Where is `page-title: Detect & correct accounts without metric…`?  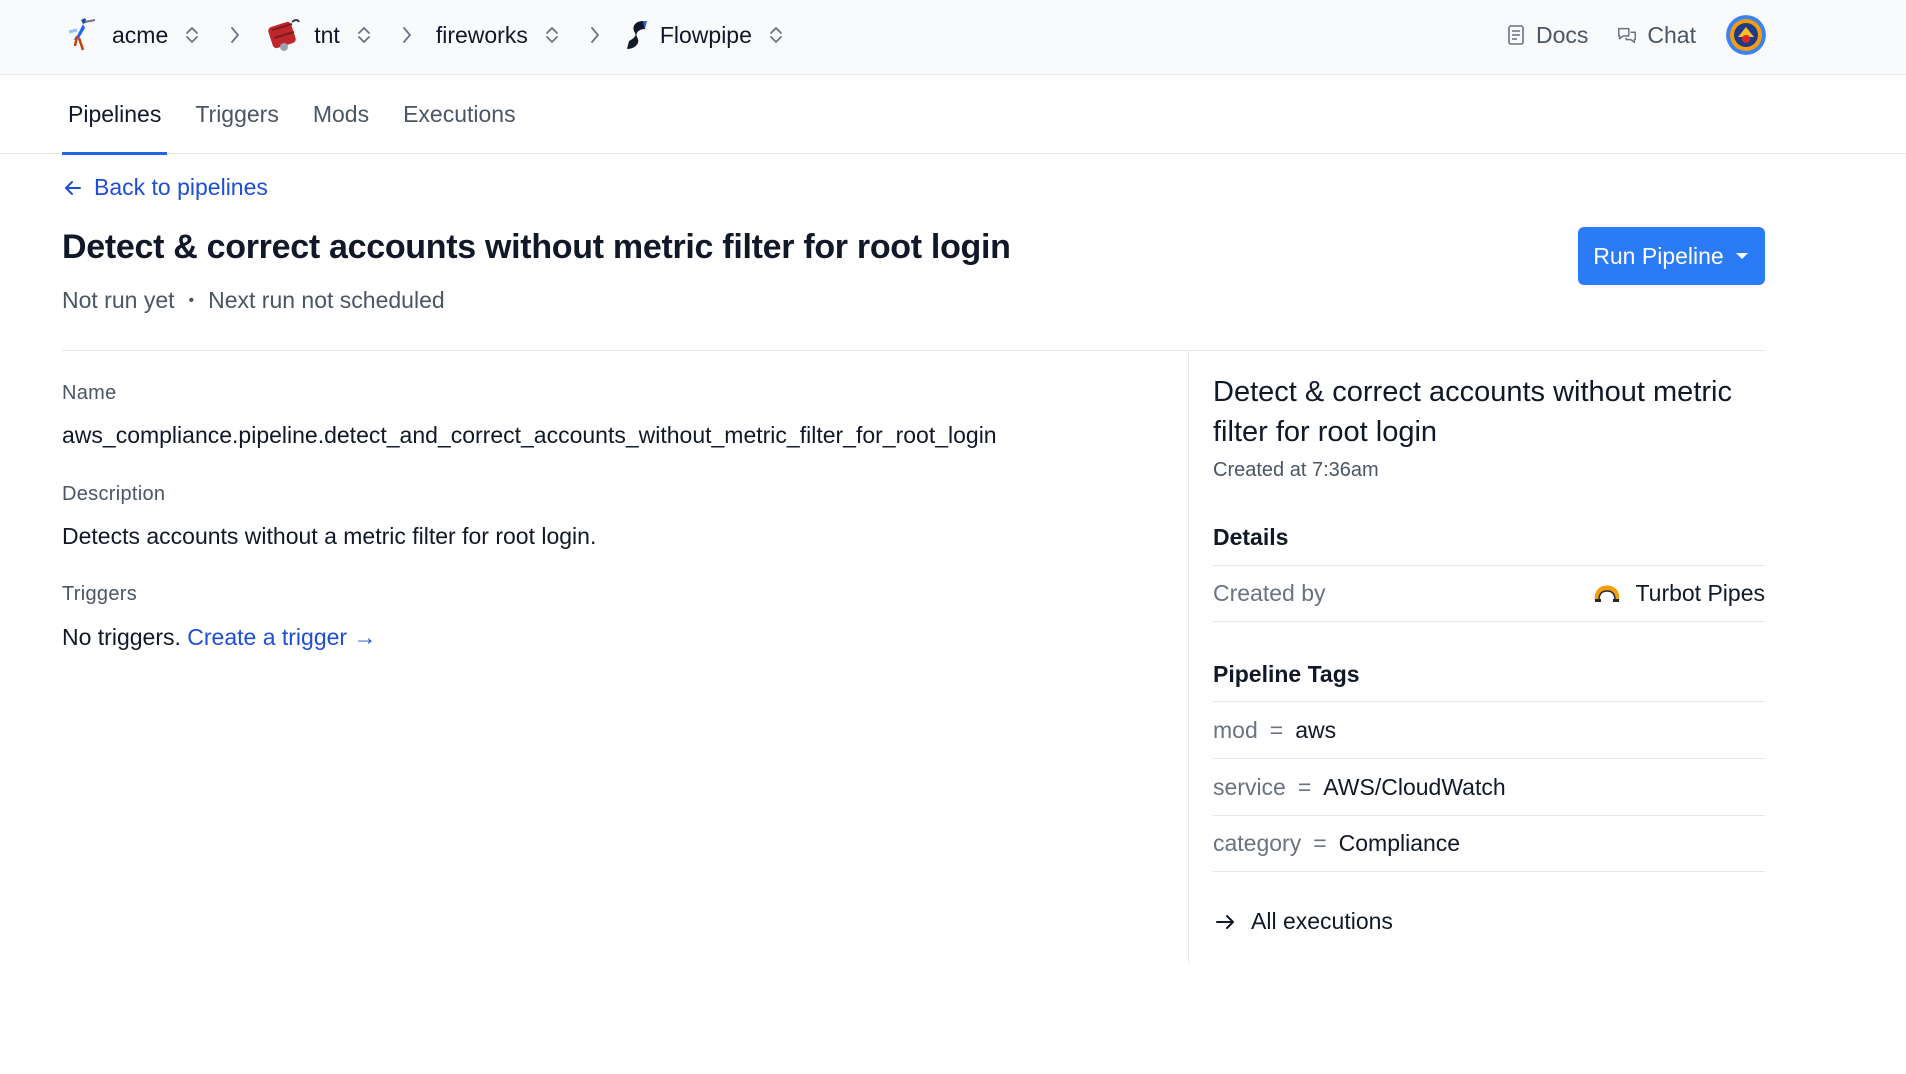
page-title: Detect & correct accounts without metric… is located at coordinates (536, 247).